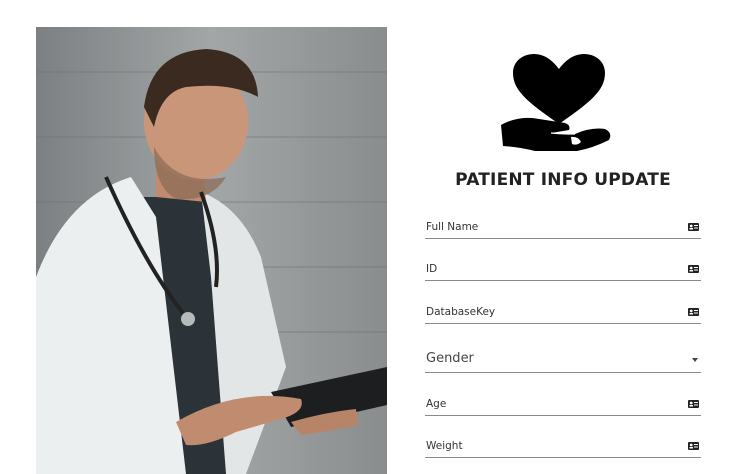 The image size is (729, 474). What do you see at coordinates (563, 447) in the screenshot?
I see `weight-field: Weight` at bounding box center [563, 447].